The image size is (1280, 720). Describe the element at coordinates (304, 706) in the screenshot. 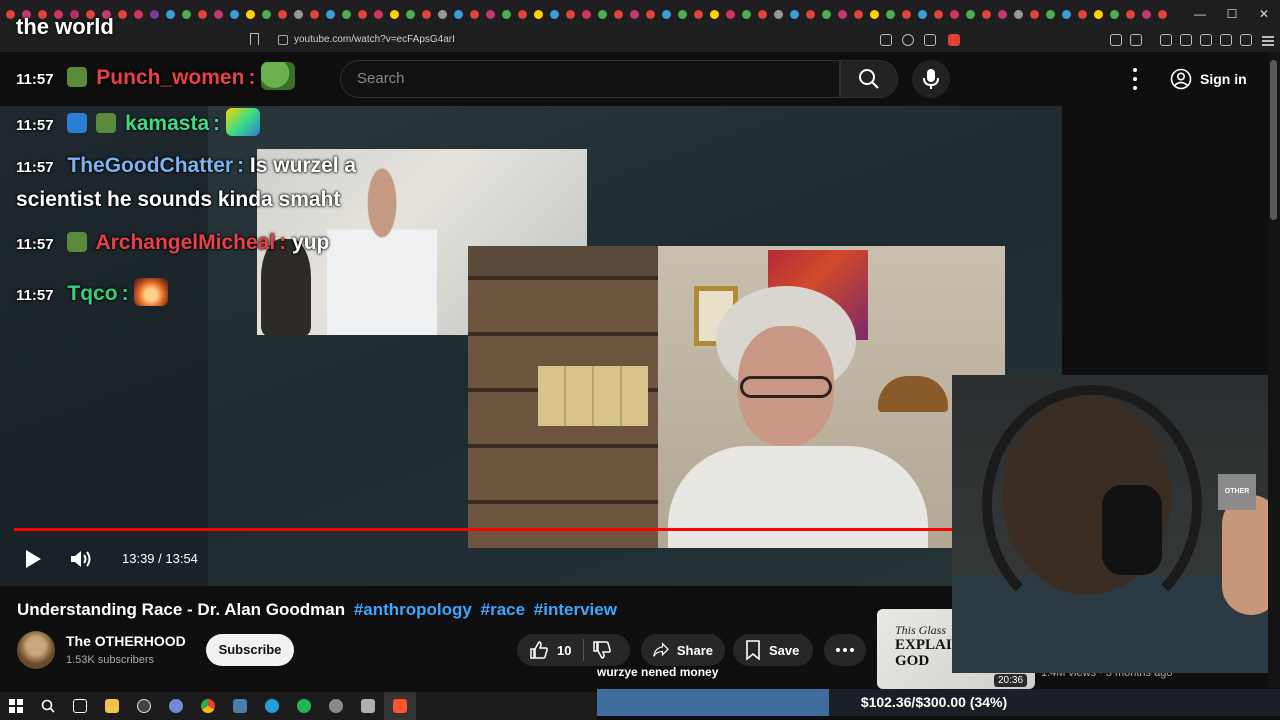

I see `spotify-icon` at that location.